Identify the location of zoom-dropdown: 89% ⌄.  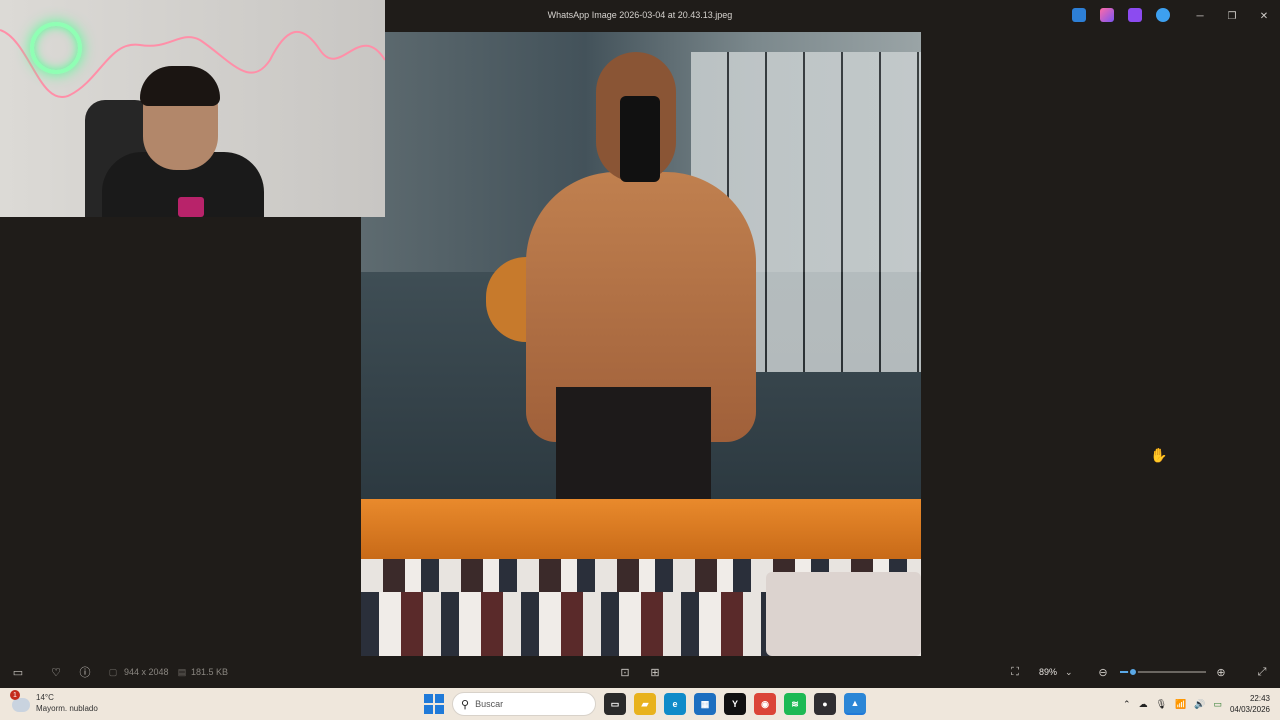
(1059, 672).